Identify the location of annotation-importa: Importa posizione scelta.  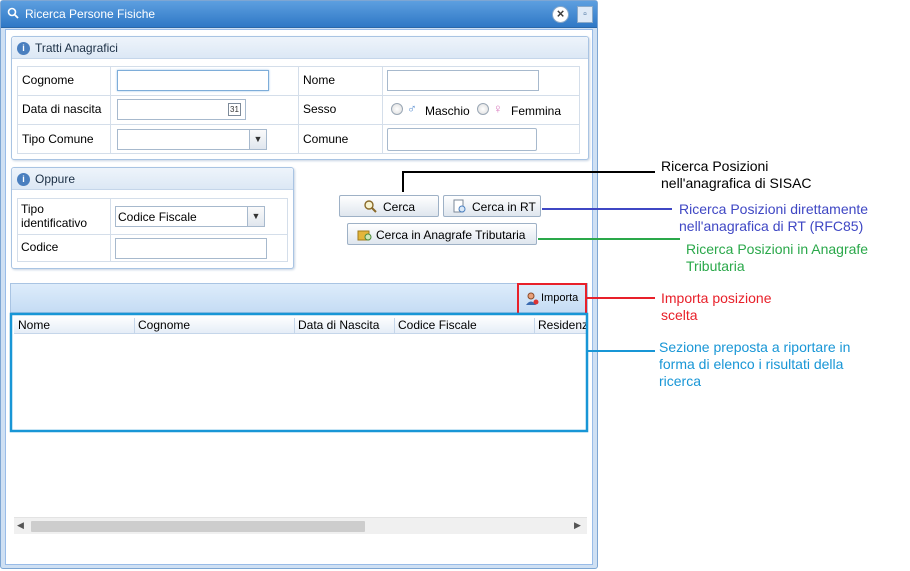
(716, 306).